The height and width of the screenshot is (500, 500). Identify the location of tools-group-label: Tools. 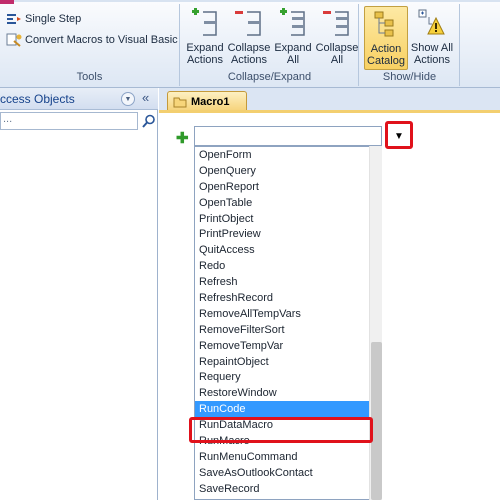
(89, 77).